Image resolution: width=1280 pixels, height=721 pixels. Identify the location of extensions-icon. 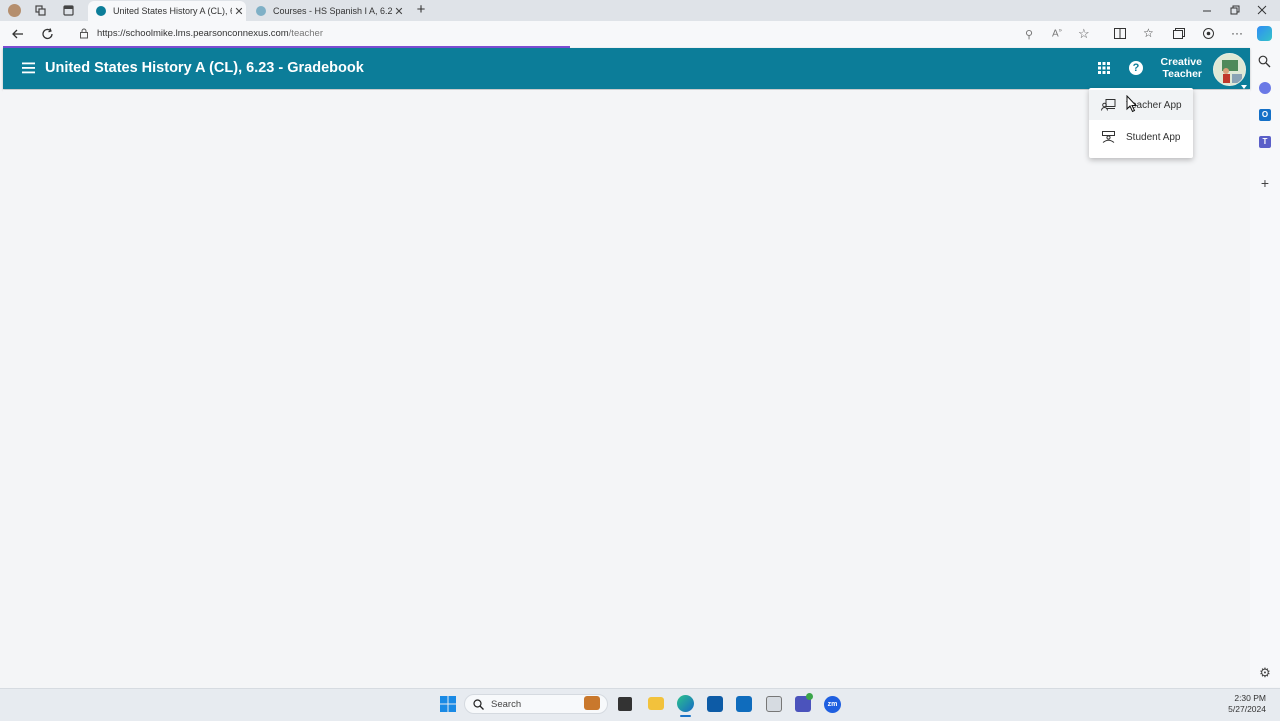
(1208, 33).